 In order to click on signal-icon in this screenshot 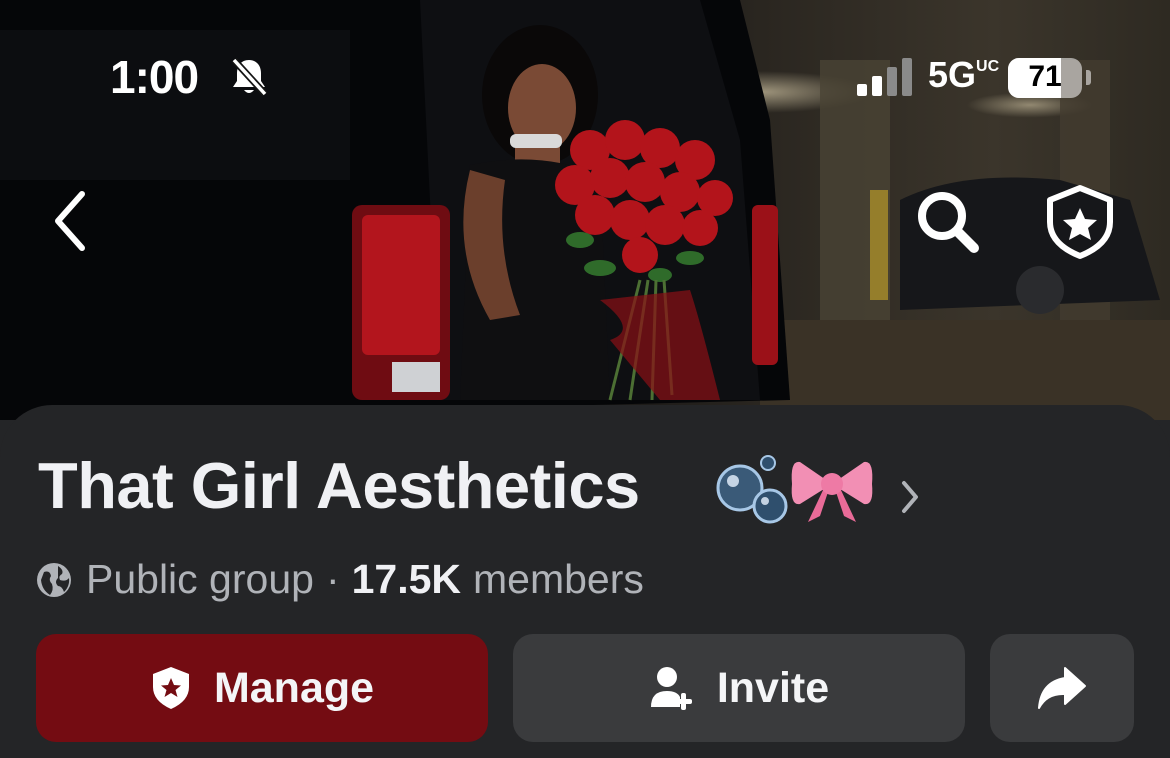, I will do `click(884, 77)`.